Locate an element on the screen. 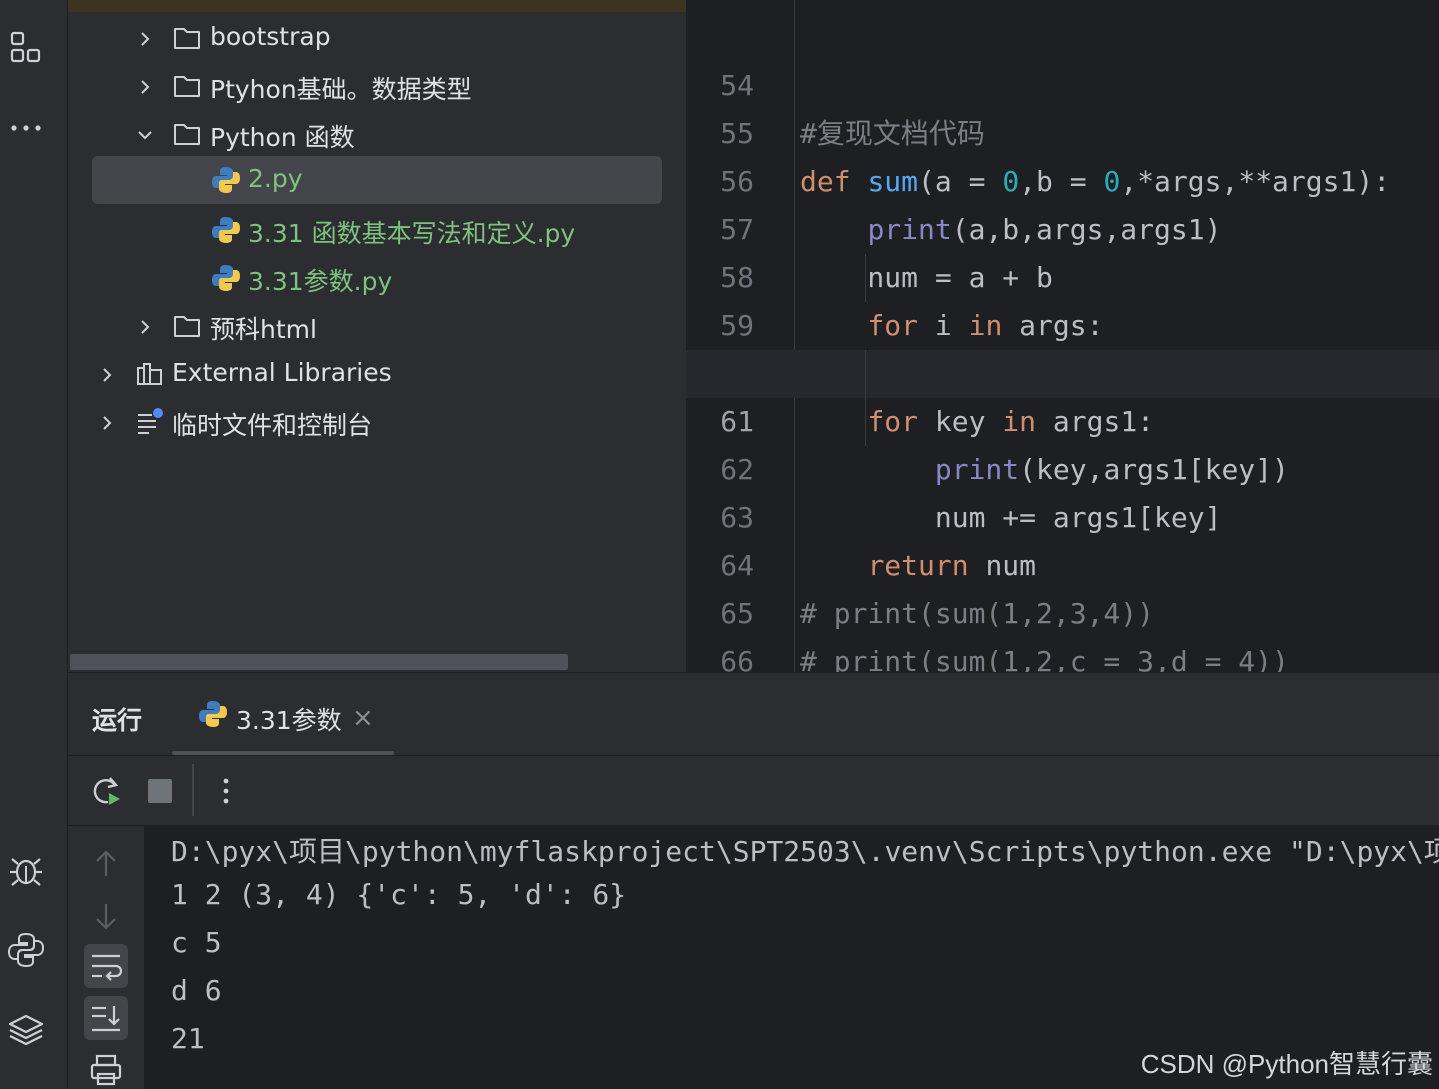 This screenshot has height=1089, width=1439. tree-file-function-definition: 3.31 函数基本写法和定义.py is located at coordinates (377, 230).